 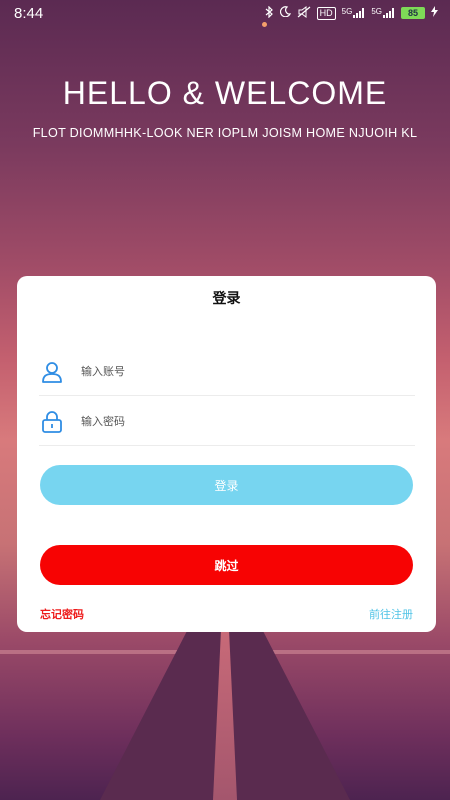 I want to click on password-field, so click(x=227, y=422).